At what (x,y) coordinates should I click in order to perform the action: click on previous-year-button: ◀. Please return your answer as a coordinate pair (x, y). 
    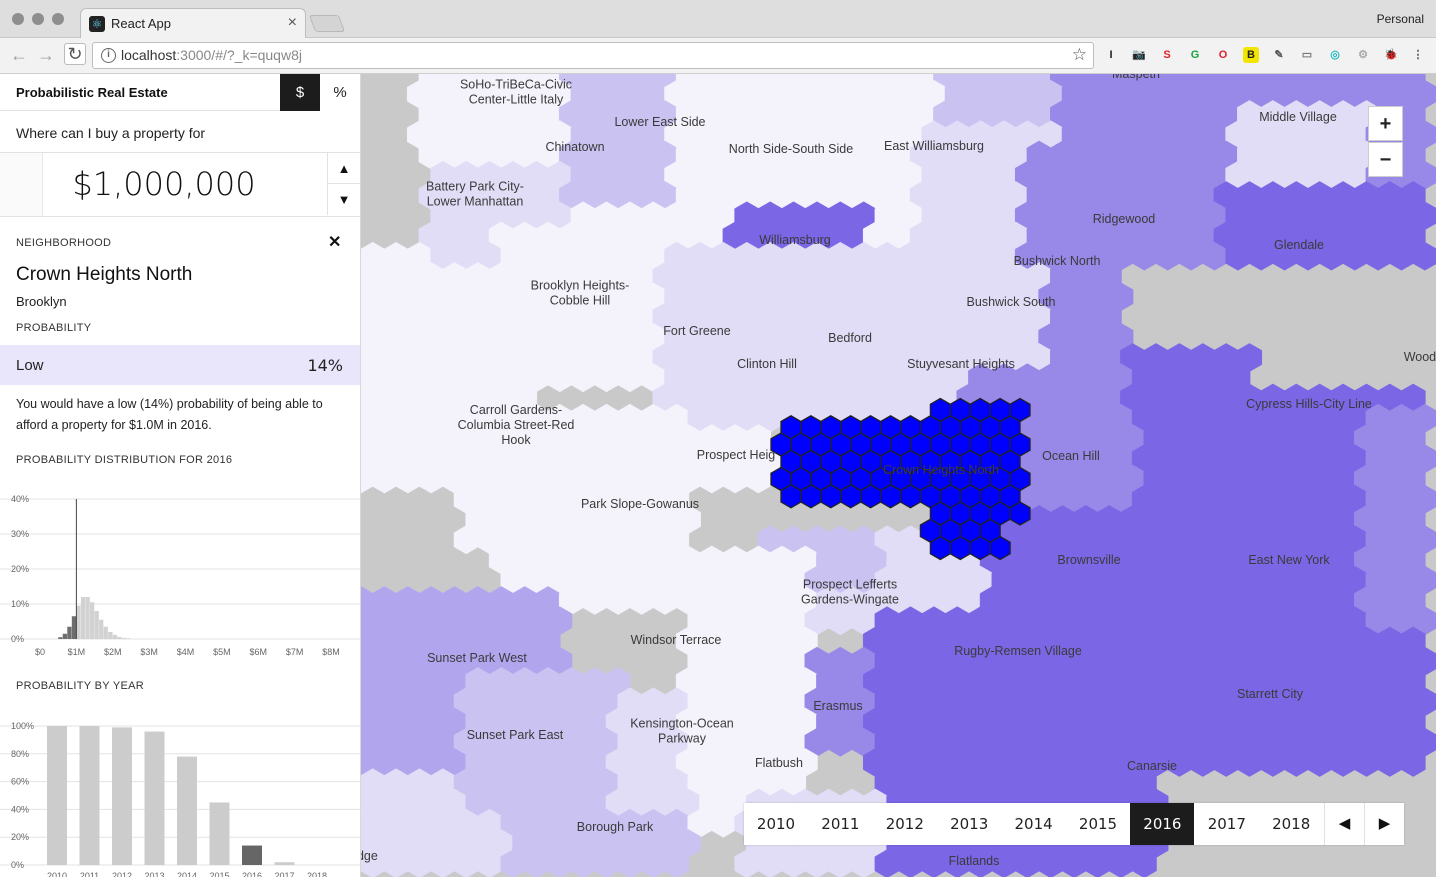
    Looking at the image, I should click on (1344, 824).